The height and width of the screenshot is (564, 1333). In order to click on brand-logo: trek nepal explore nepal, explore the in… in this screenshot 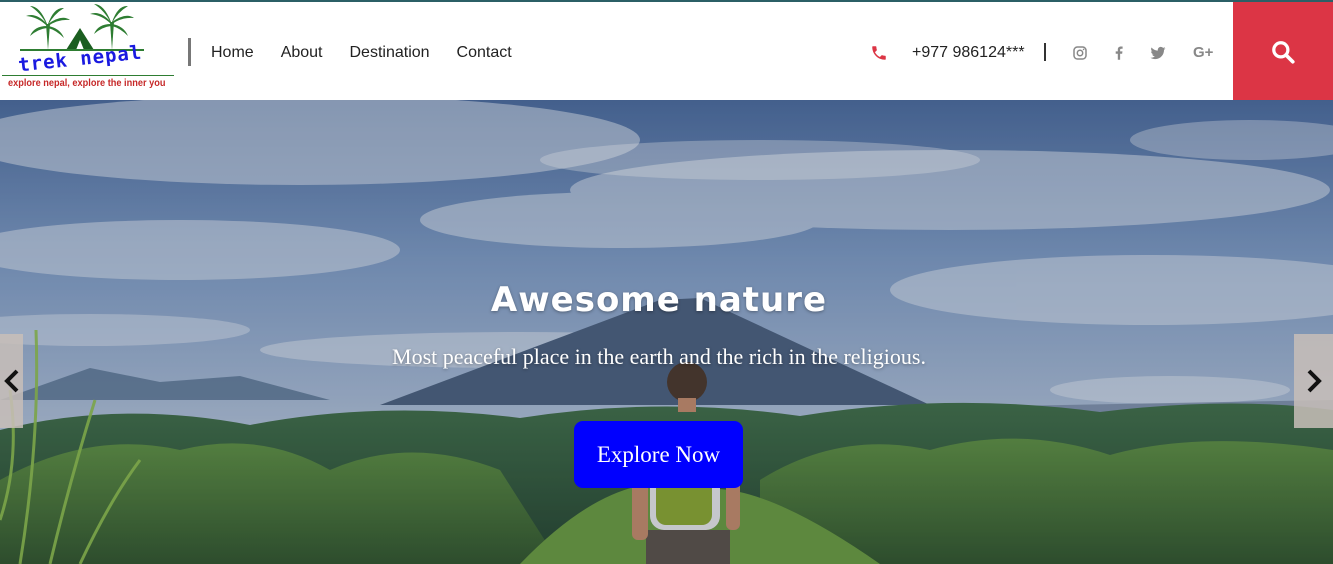, I will do `click(88, 47)`.